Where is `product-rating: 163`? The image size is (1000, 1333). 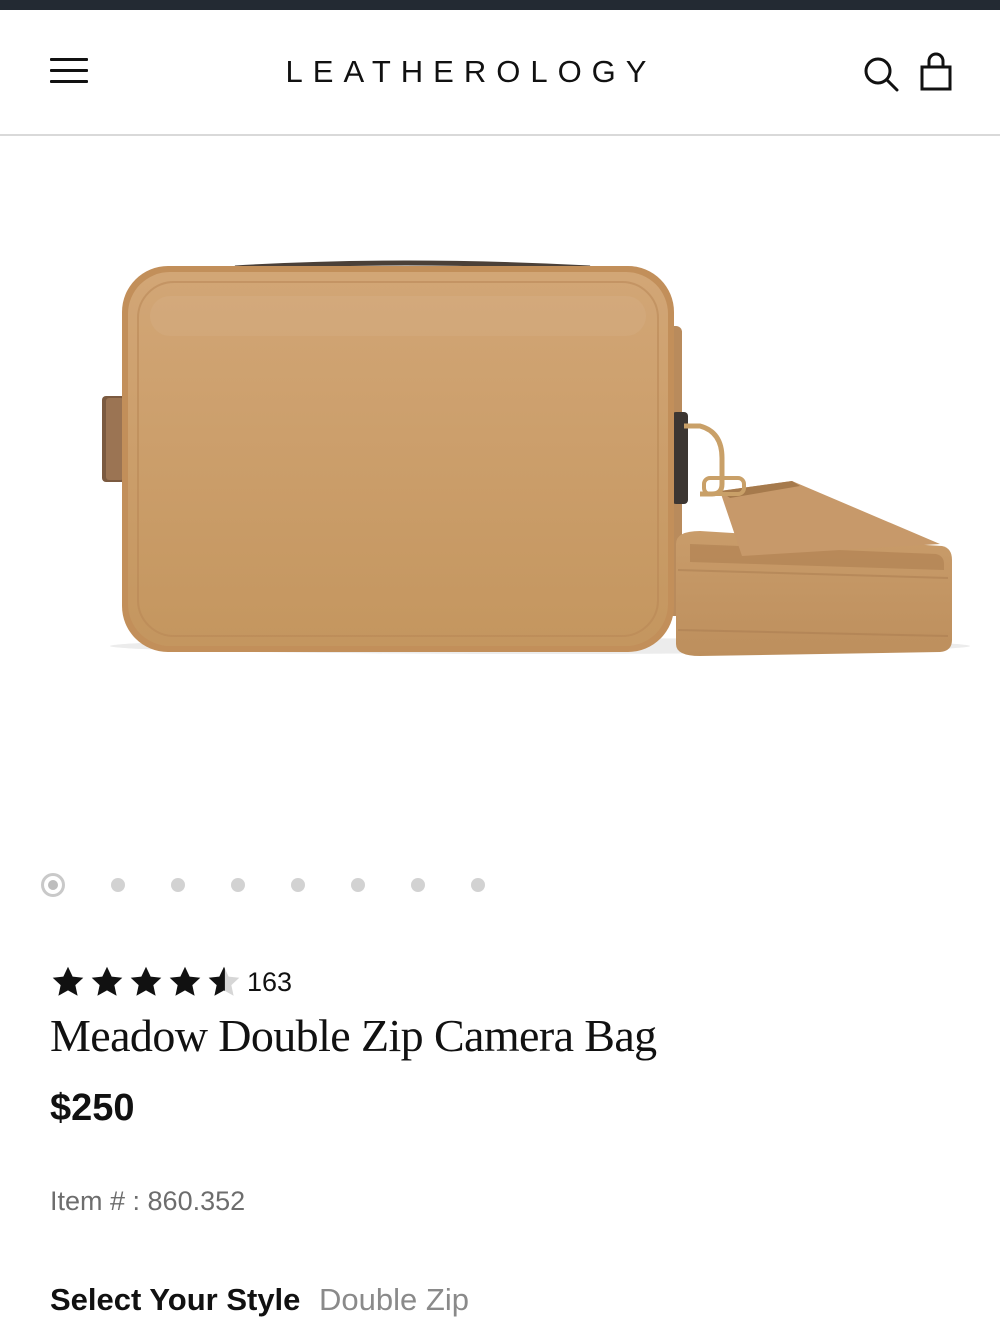 product-rating: 163 is located at coordinates (171, 982).